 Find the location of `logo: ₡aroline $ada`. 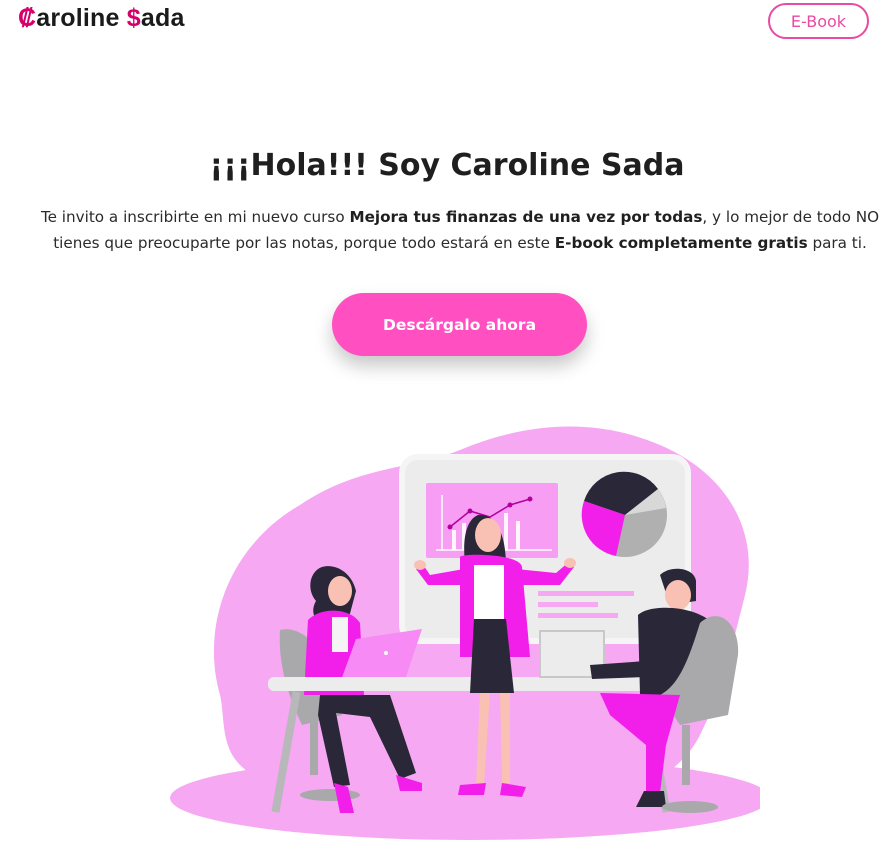

logo: ₡aroline $ada is located at coordinates (101, 18).